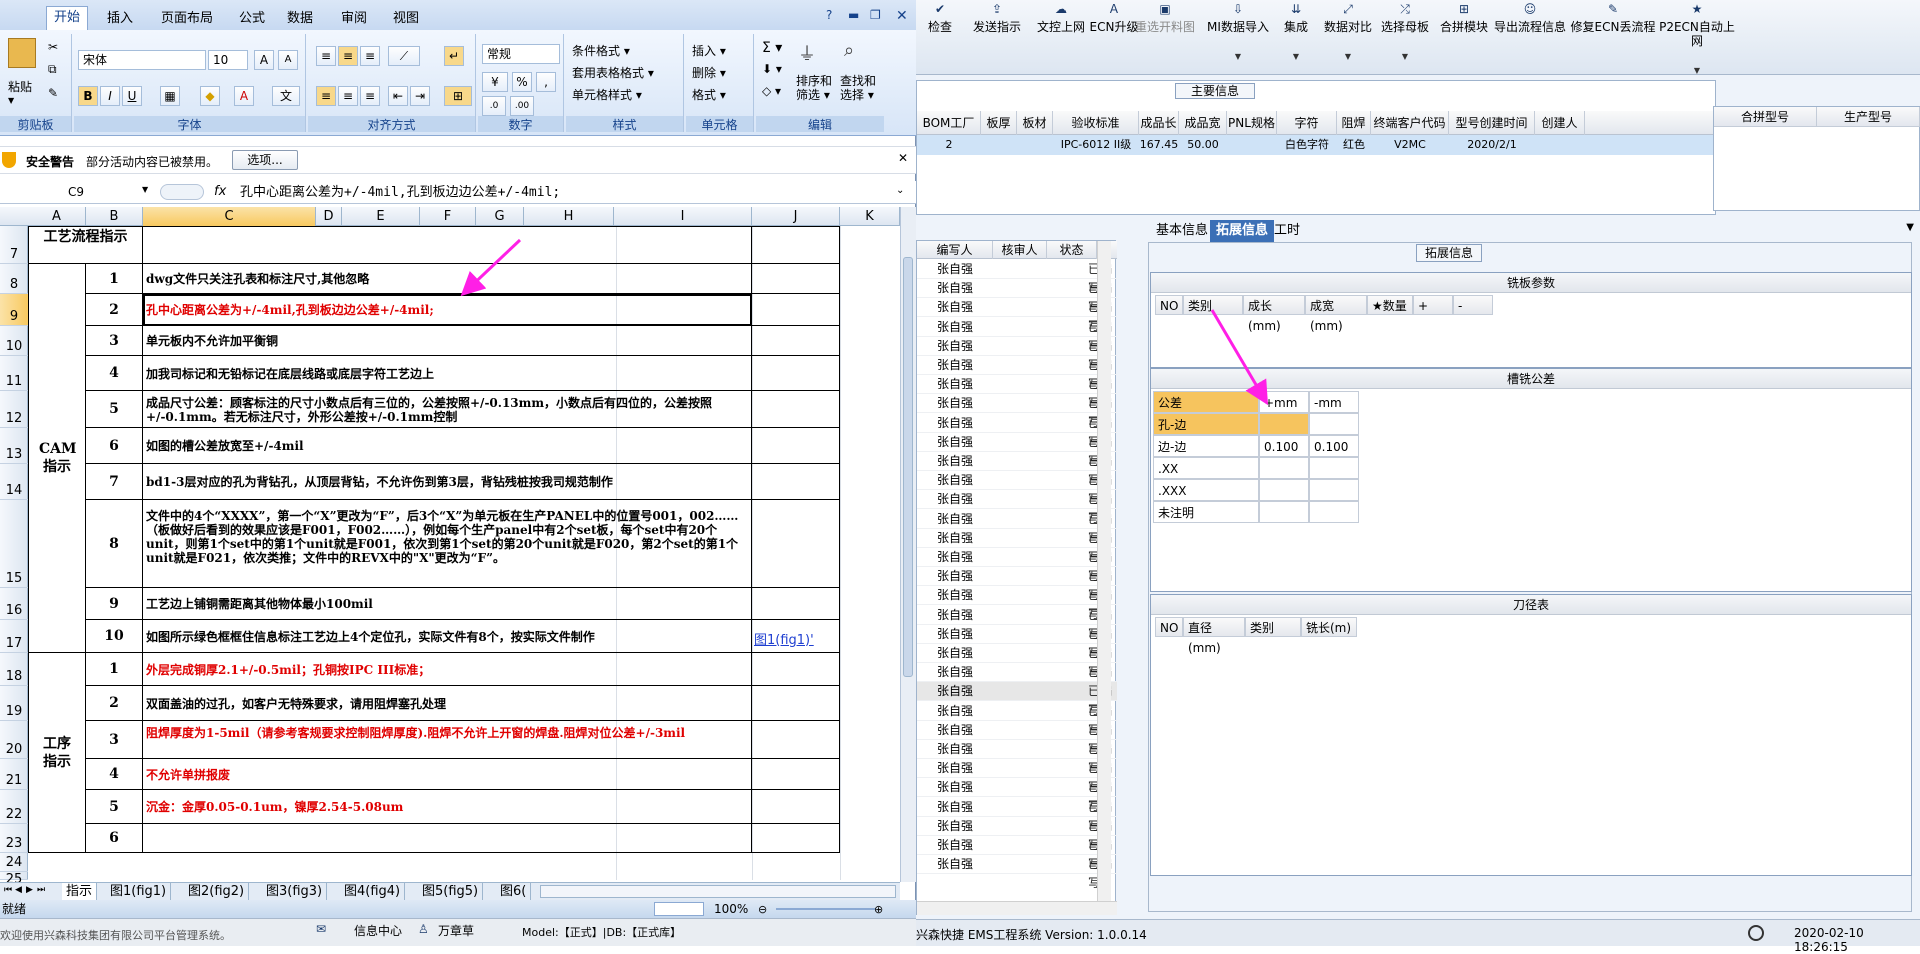 This screenshot has width=1920, height=954. I want to click on tool-col-header: 直径(mm), so click(1214, 636).